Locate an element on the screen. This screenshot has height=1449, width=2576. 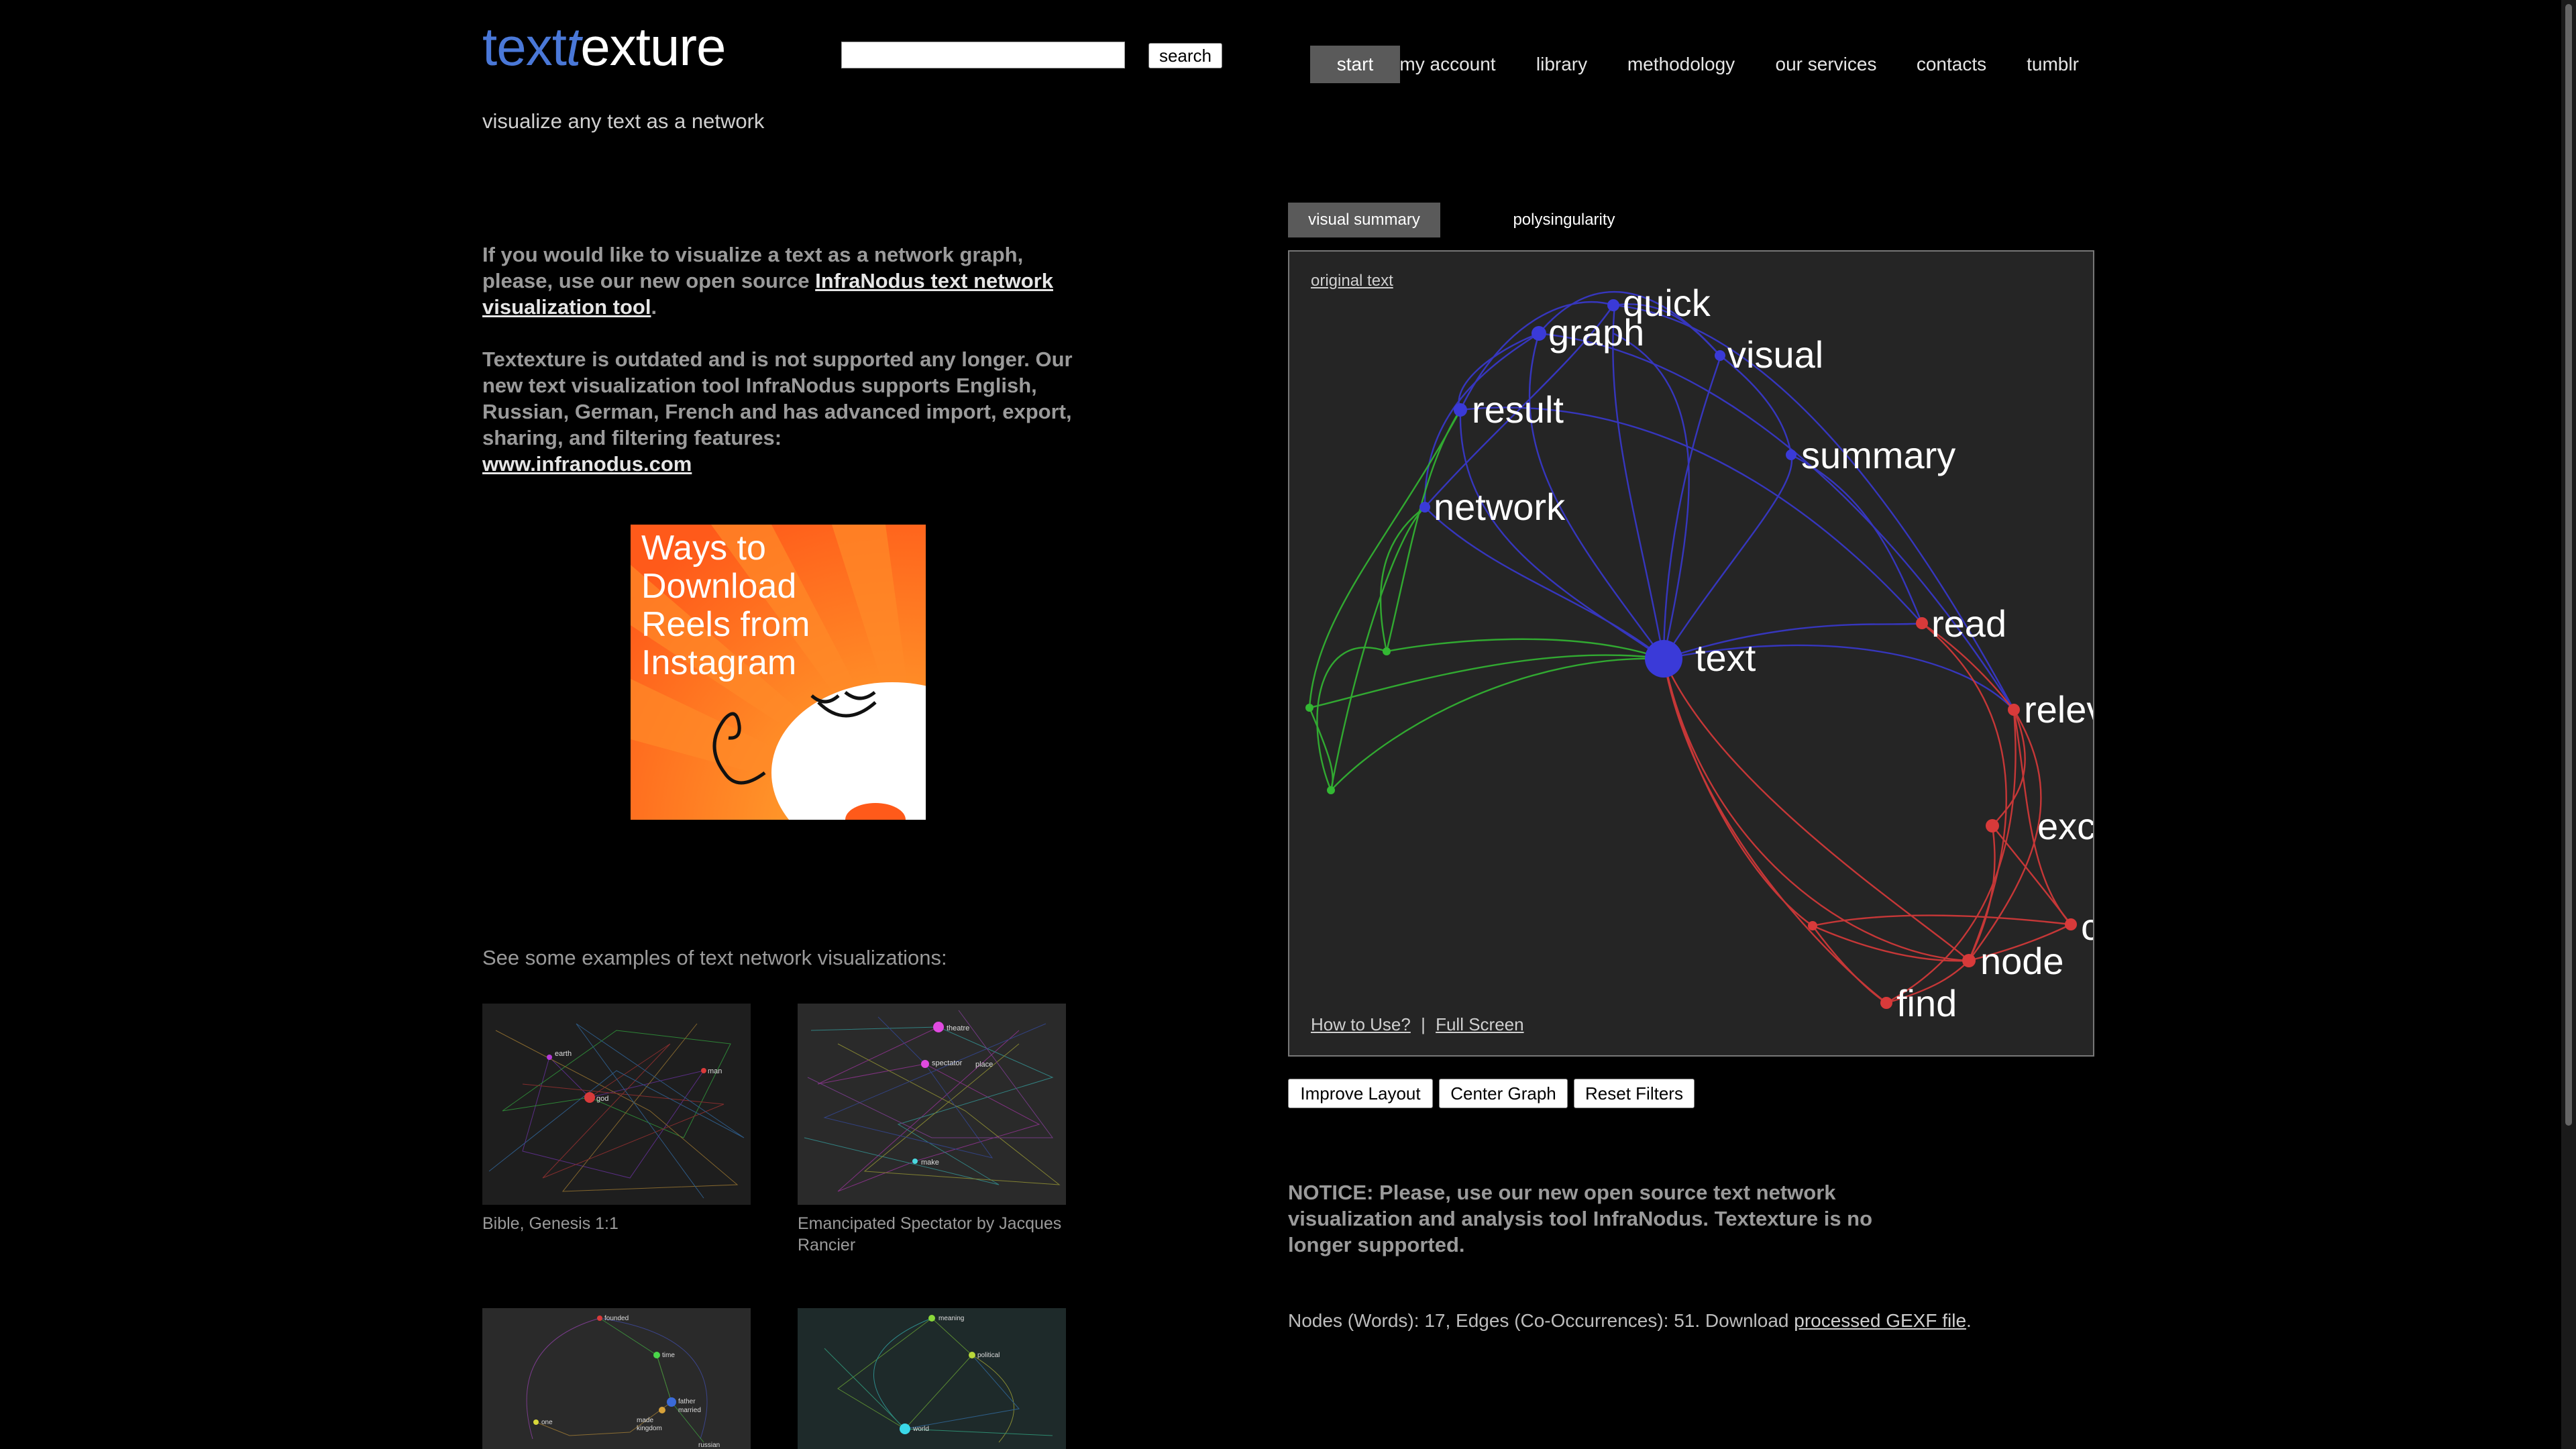
tab-visual-summary: visual summary is located at coordinates (1364, 220).